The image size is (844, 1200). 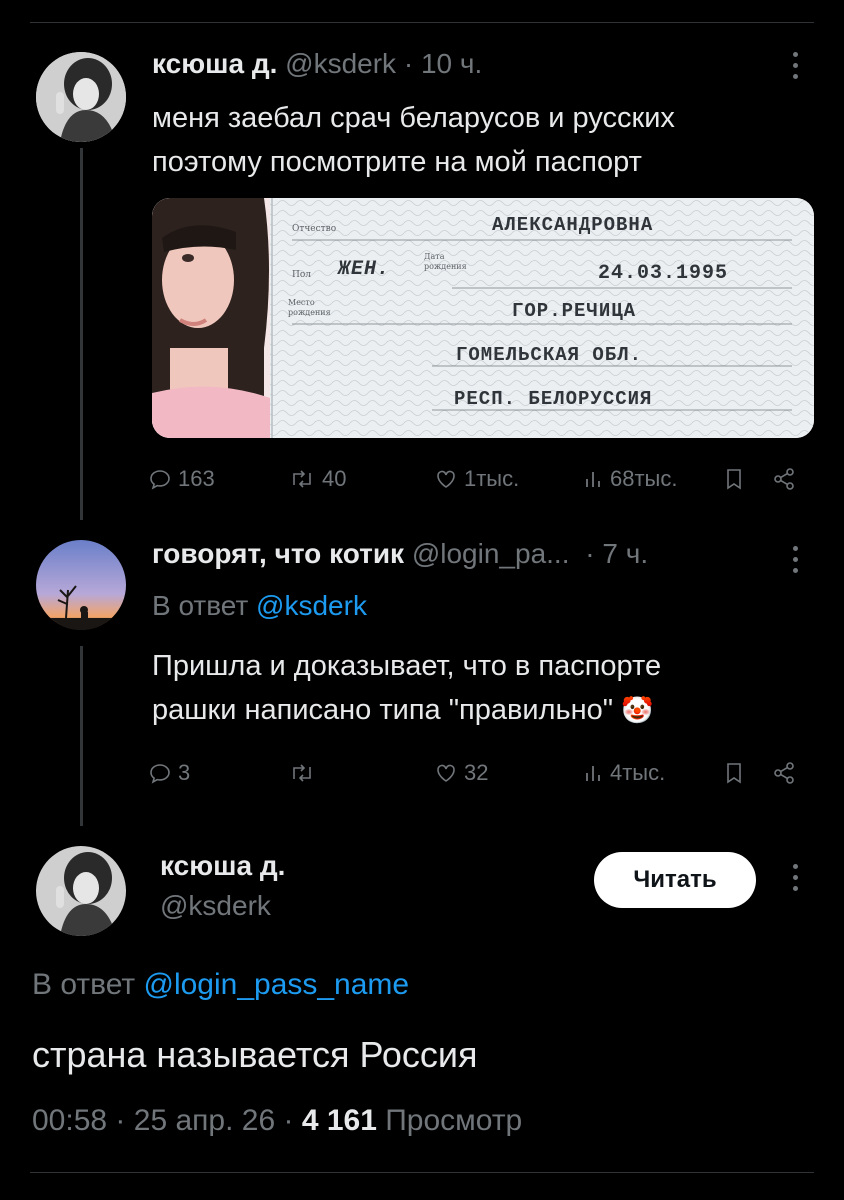 What do you see at coordinates (637, 710) in the screenshot?
I see `clown-emoji-icon: 🤡` at bounding box center [637, 710].